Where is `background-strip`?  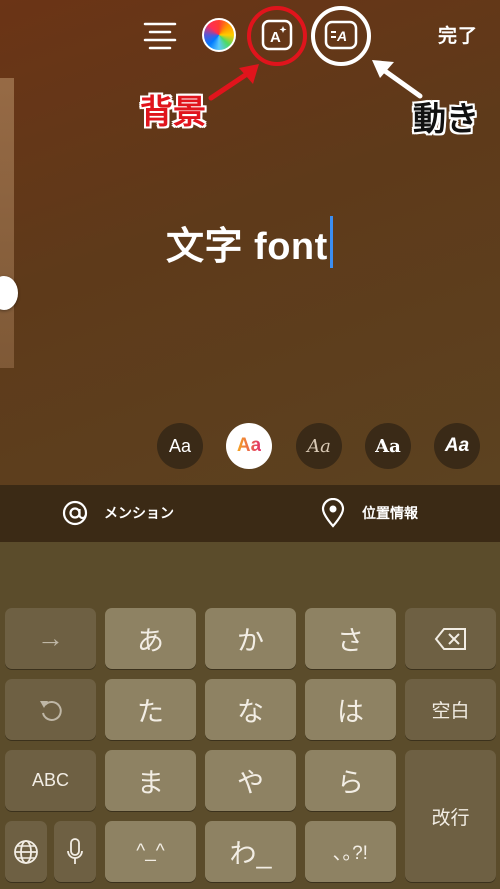
background-strip is located at coordinates (7, 223).